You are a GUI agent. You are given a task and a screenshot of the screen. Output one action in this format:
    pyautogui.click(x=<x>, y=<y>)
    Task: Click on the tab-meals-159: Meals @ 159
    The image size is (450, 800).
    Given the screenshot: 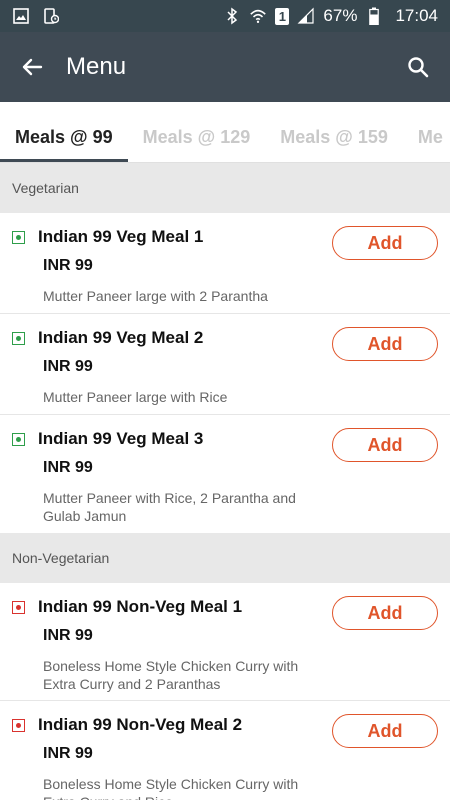 What is the action you would take?
    pyautogui.click(x=334, y=144)
    